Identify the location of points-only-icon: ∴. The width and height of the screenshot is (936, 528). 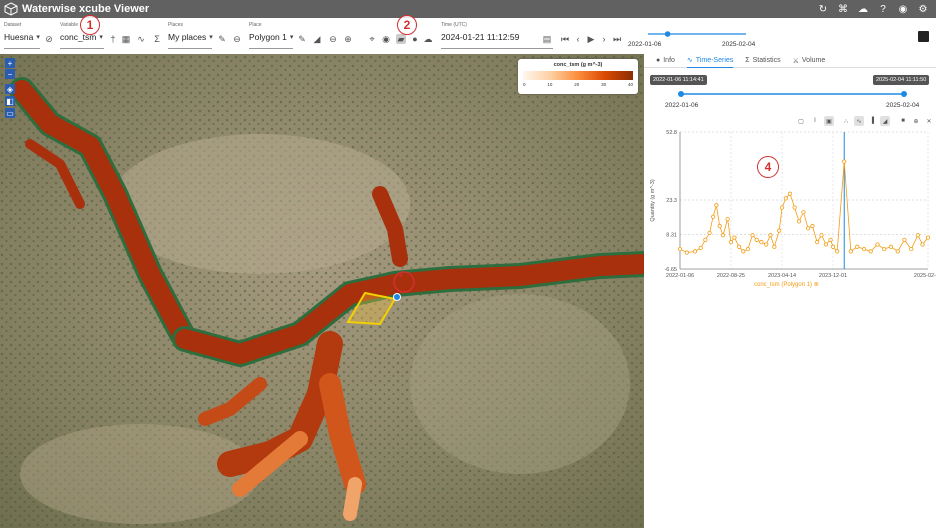
(846, 121).